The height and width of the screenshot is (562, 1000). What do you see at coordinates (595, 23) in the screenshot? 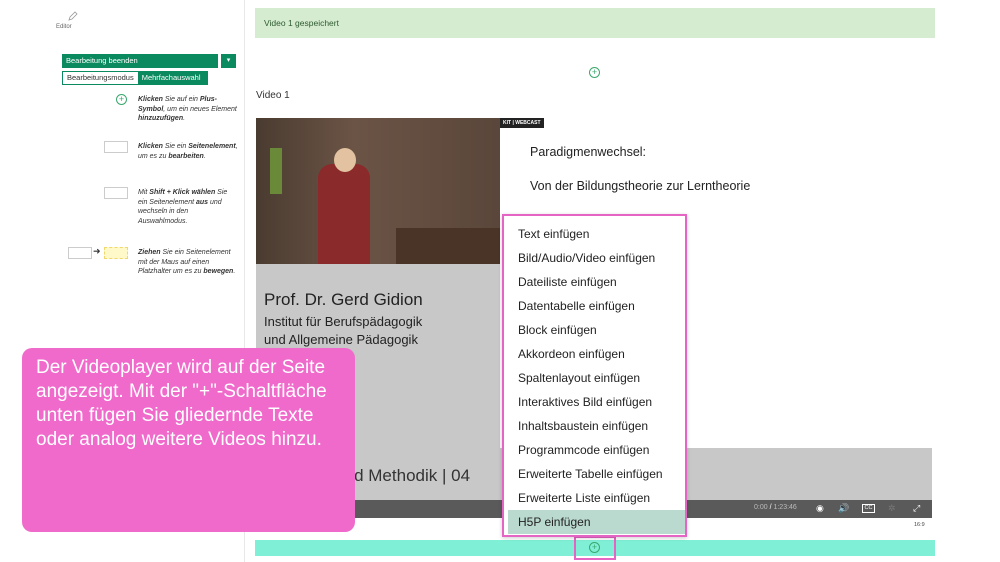
I see `saved-notification: Video 1 gespeichert` at bounding box center [595, 23].